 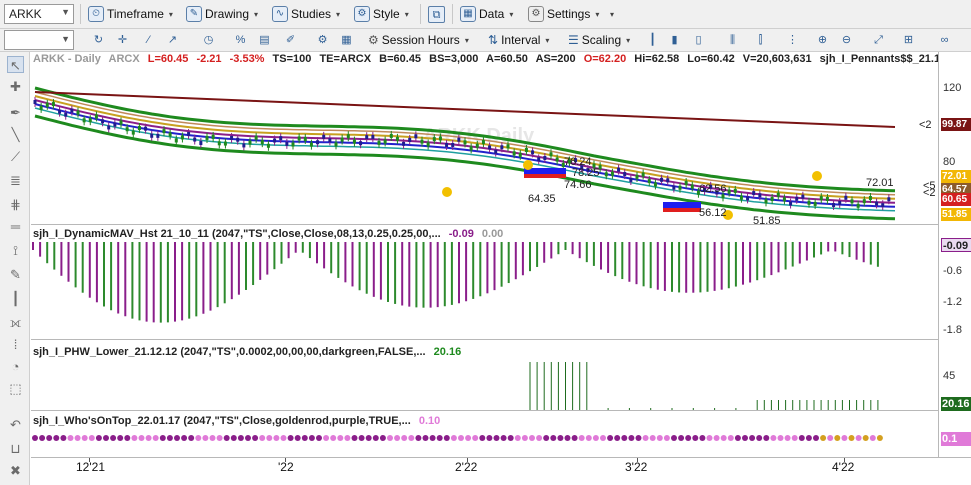 I want to click on settings-menu: ⚙ Settings ▾, so click(x=563, y=14).